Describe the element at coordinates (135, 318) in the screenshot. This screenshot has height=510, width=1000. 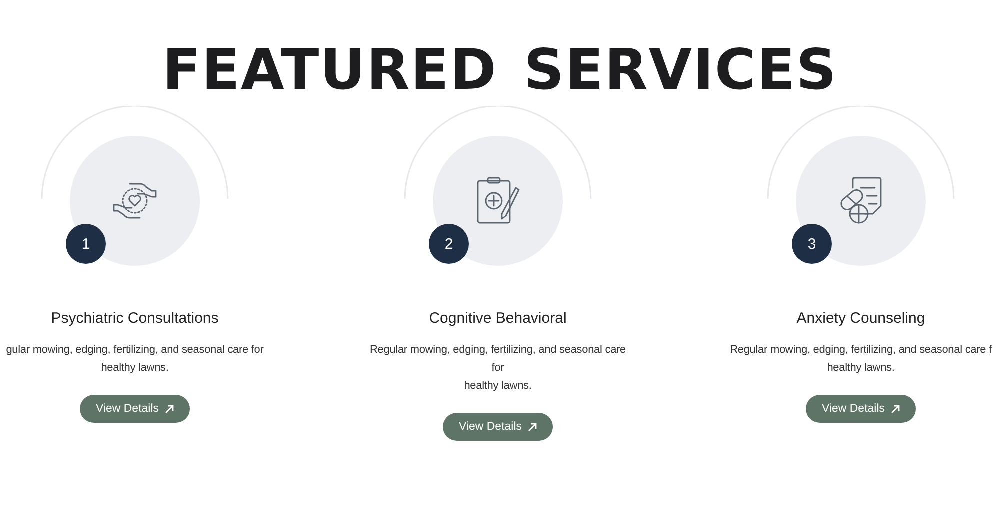
I see `service-title: Psychiatric Consultations` at that location.